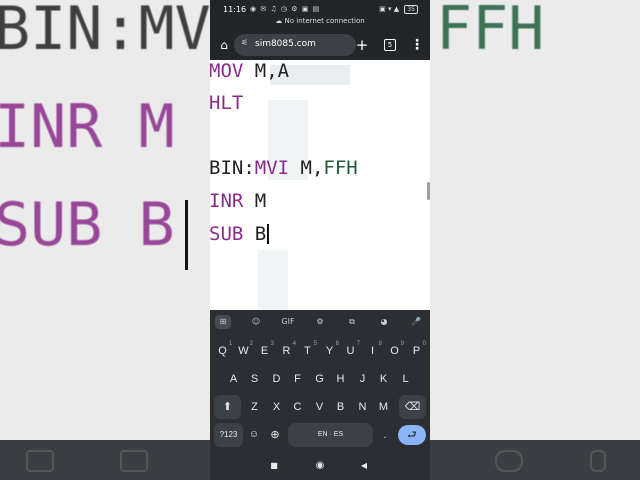  What do you see at coordinates (250, 71) in the screenshot?
I see `code-line-1: MOV M,A` at bounding box center [250, 71].